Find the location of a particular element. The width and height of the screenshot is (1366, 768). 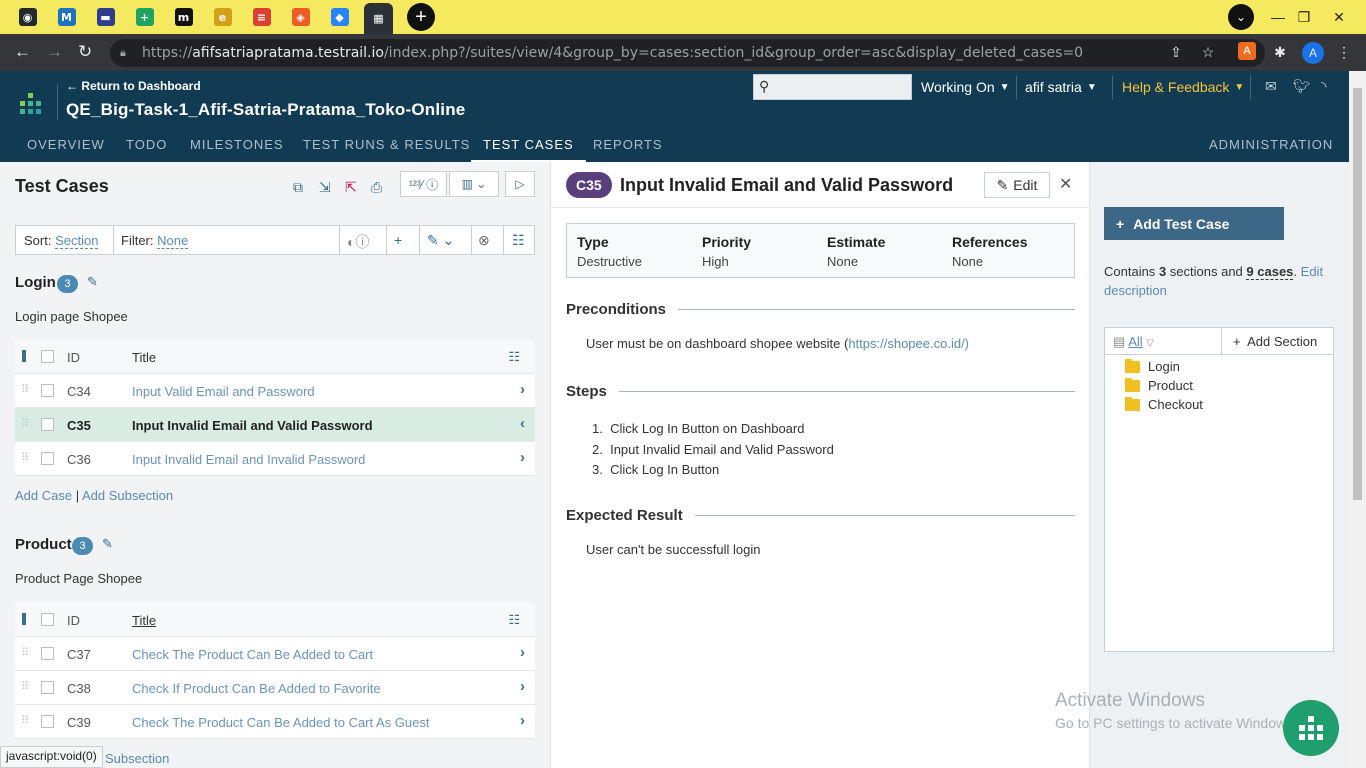

return-to-dashboard-link: ← Return to Dashboard is located at coordinates (133, 86).